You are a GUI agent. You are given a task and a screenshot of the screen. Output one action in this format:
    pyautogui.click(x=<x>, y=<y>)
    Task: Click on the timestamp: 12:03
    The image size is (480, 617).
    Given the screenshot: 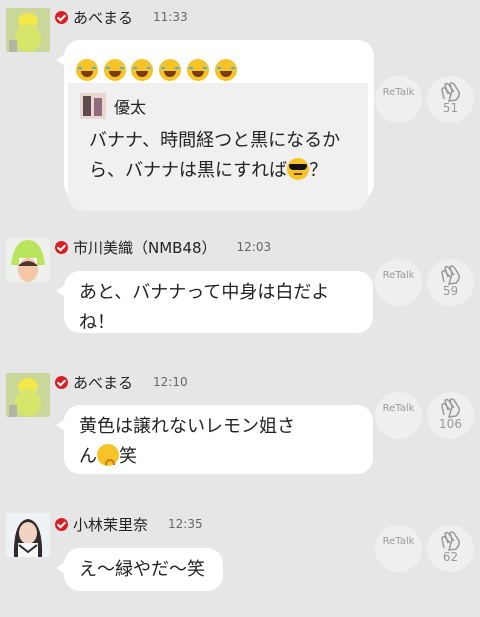 What is the action you would take?
    pyautogui.click(x=254, y=247)
    